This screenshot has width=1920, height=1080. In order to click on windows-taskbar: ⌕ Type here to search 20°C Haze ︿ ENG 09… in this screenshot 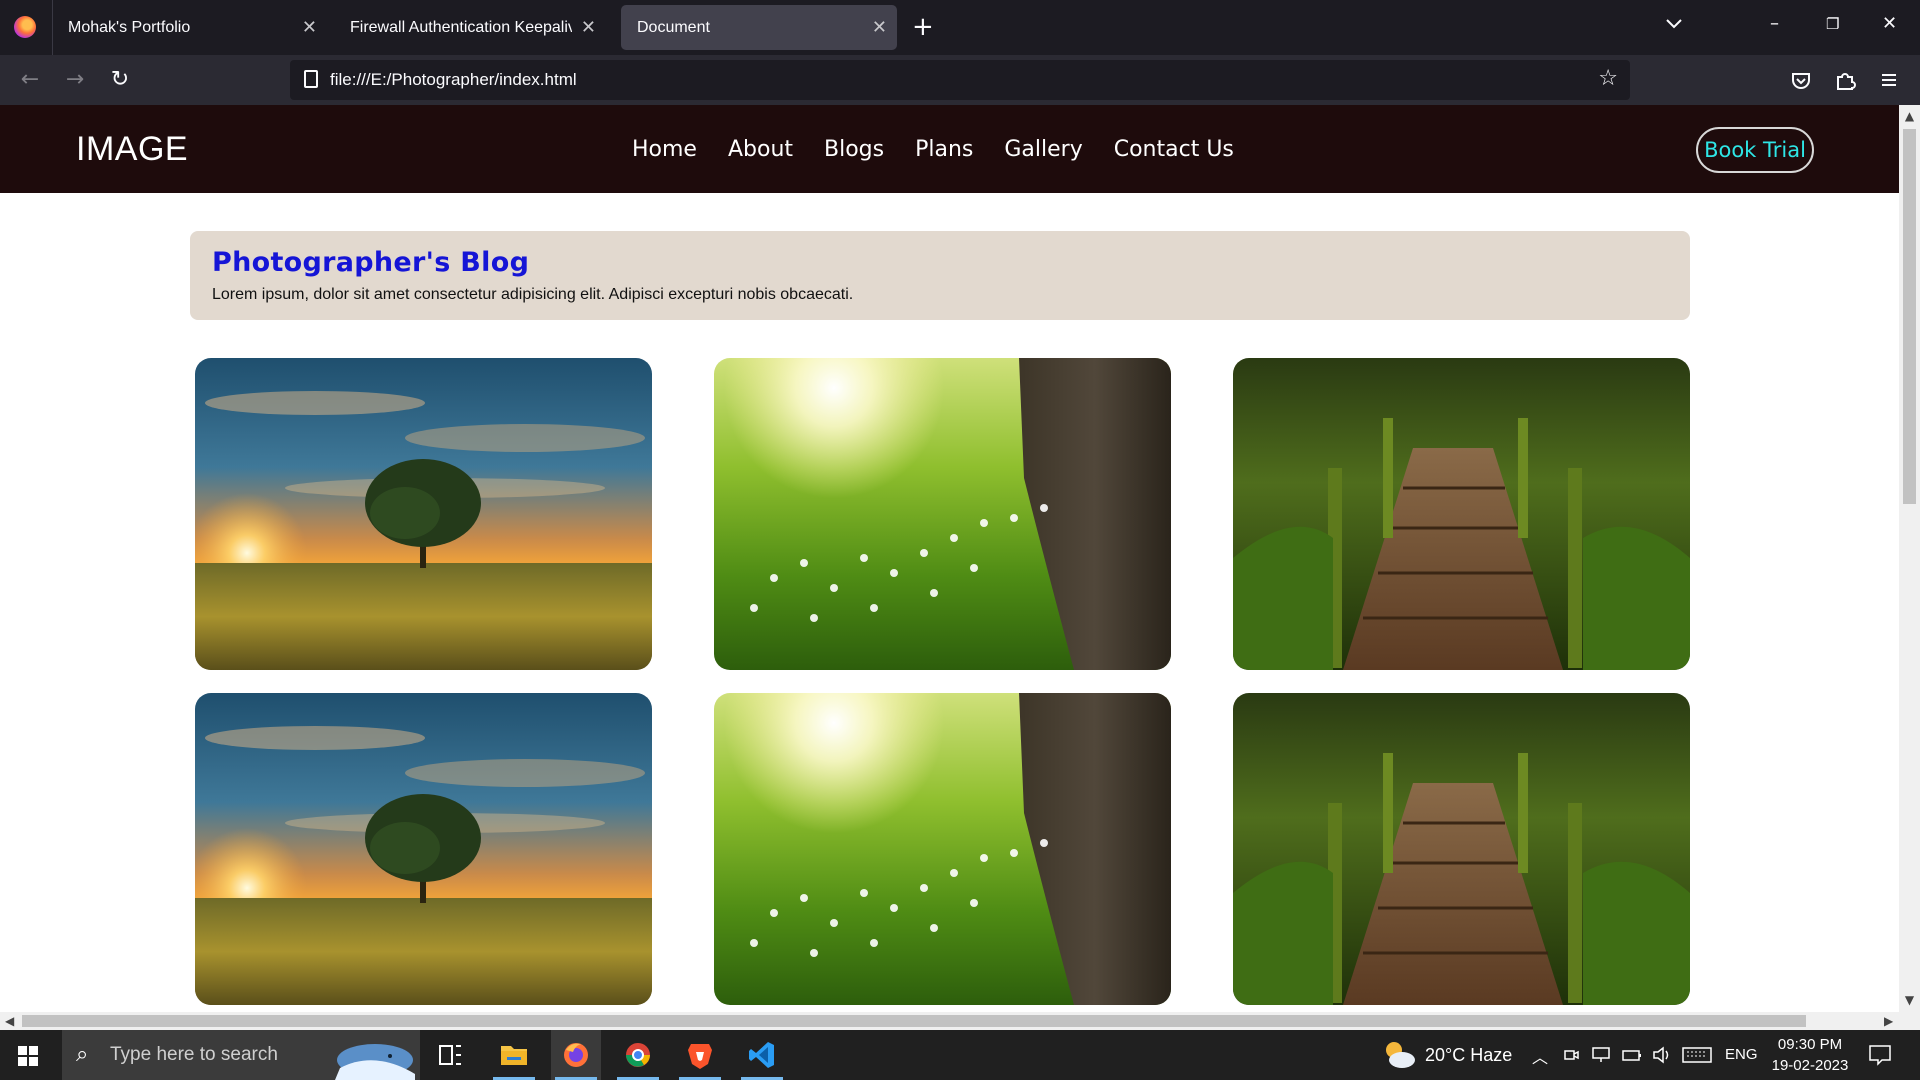, I will do `click(960, 1055)`.